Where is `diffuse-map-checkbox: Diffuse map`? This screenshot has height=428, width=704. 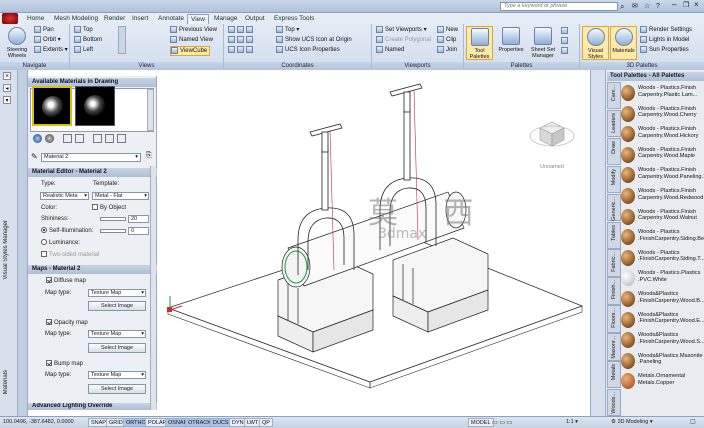 diffuse-map-checkbox: Diffuse map is located at coordinates (66, 281).